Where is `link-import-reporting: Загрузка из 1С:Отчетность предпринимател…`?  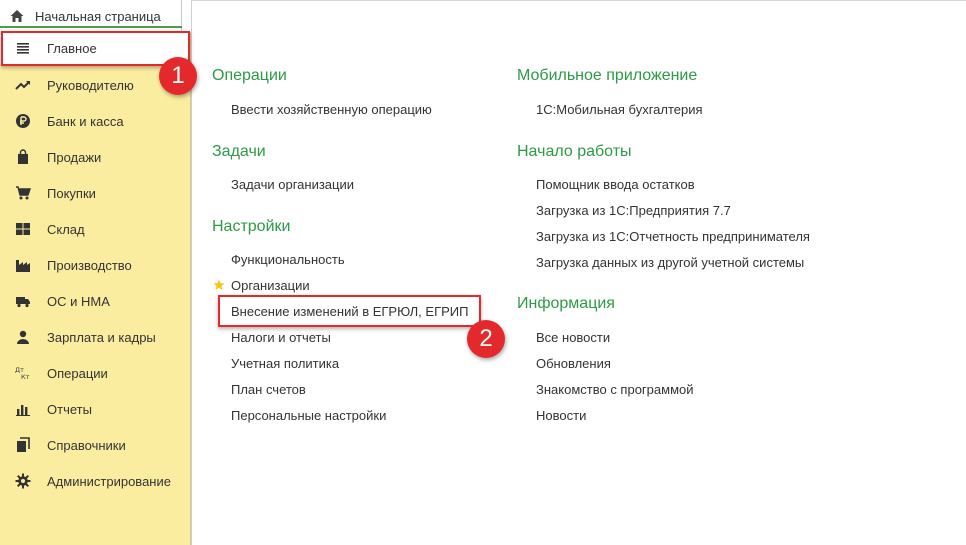 link-import-reporting: Загрузка из 1С:Отчетность предпринимател… is located at coordinates (673, 236).